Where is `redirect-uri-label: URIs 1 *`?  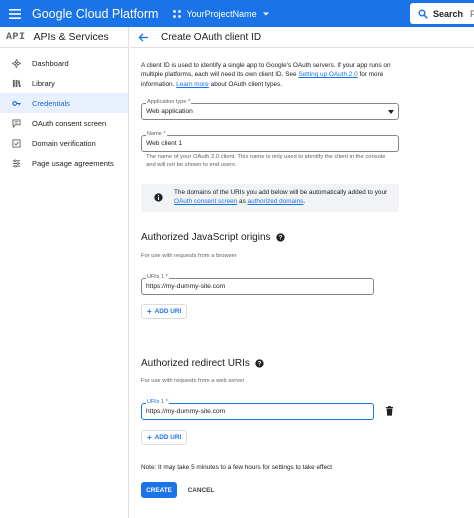
redirect-uri-label: URIs 1 * is located at coordinates (157, 402).